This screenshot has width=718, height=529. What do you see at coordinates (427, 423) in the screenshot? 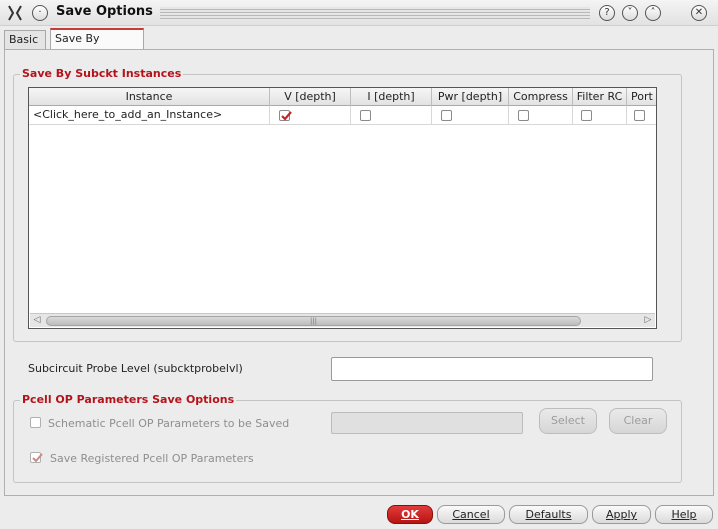
I see `schematic-pcell-input` at bounding box center [427, 423].